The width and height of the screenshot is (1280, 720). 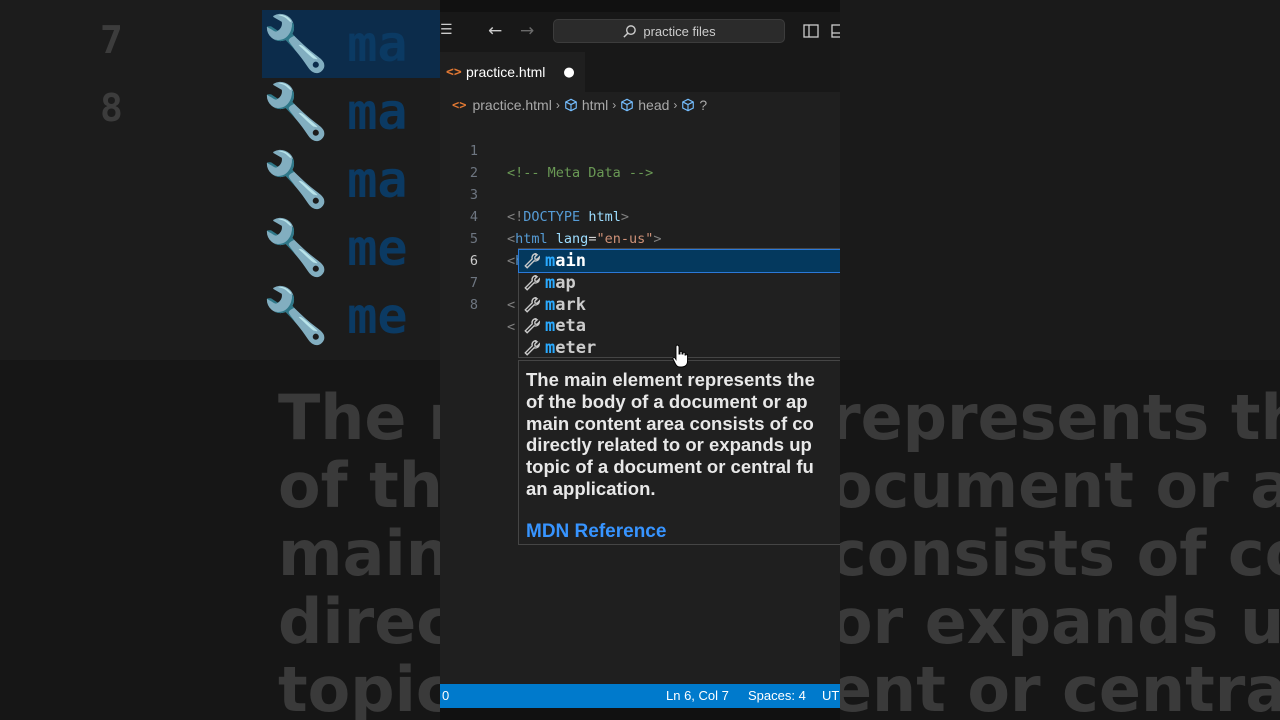 What do you see at coordinates (640, 193) in the screenshot?
I see `code-line: 3 <!DOCTYPE html>` at bounding box center [640, 193].